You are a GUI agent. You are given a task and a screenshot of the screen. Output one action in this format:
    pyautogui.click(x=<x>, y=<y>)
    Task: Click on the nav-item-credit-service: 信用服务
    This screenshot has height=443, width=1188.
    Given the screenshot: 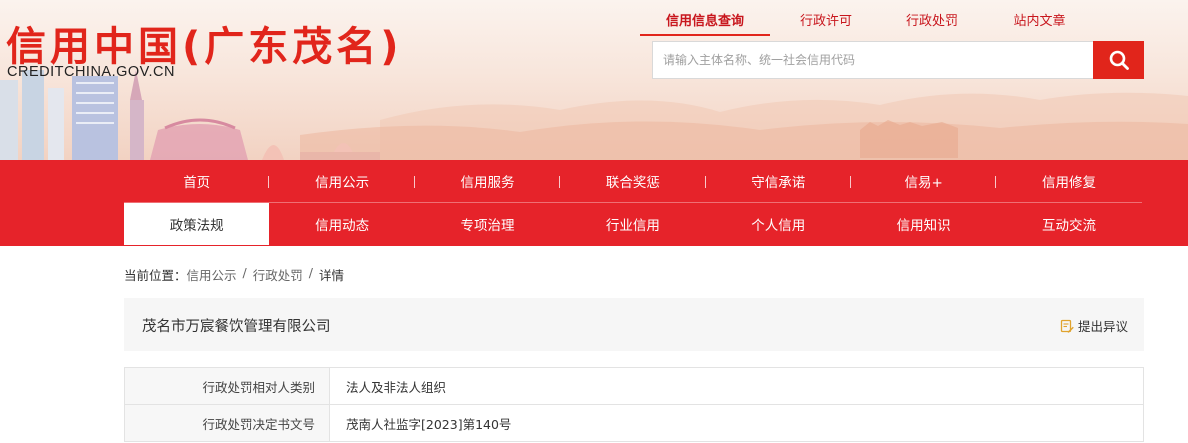 What is the action you would take?
    pyautogui.click(x=488, y=181)
    